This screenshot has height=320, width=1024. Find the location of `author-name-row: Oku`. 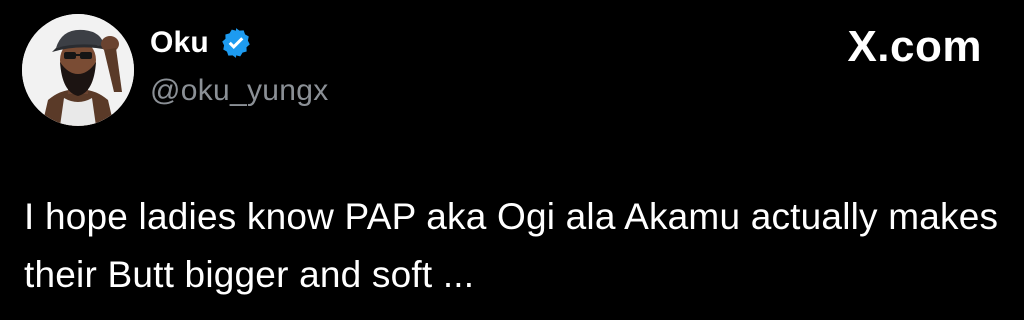

author-name-row: Oku is located at coordinates (201, 43).